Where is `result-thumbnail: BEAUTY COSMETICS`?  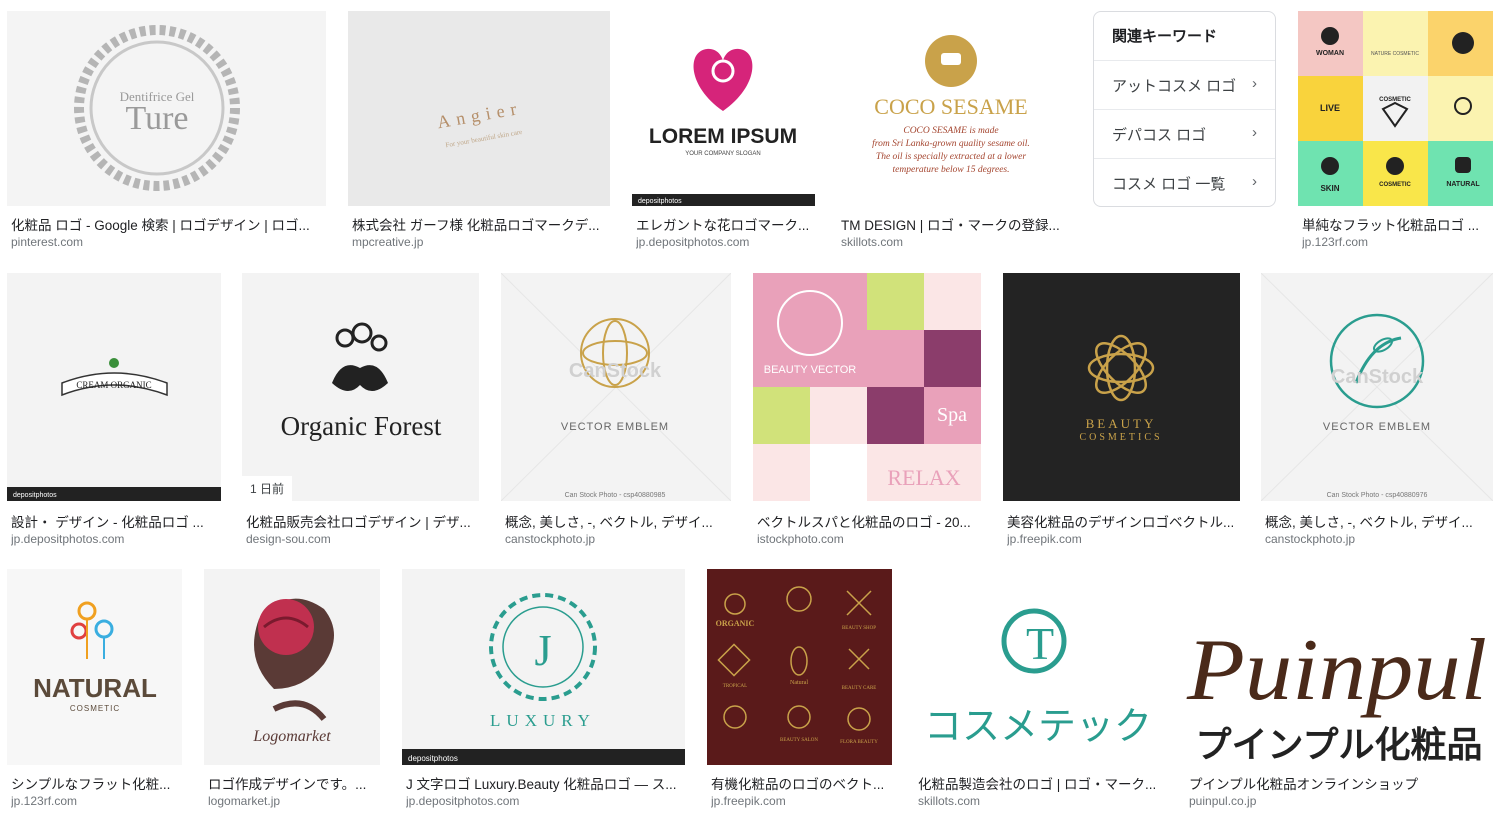
result-thumbnail: BEAUTY COSMETICS is located at coordinates (1121, 387).